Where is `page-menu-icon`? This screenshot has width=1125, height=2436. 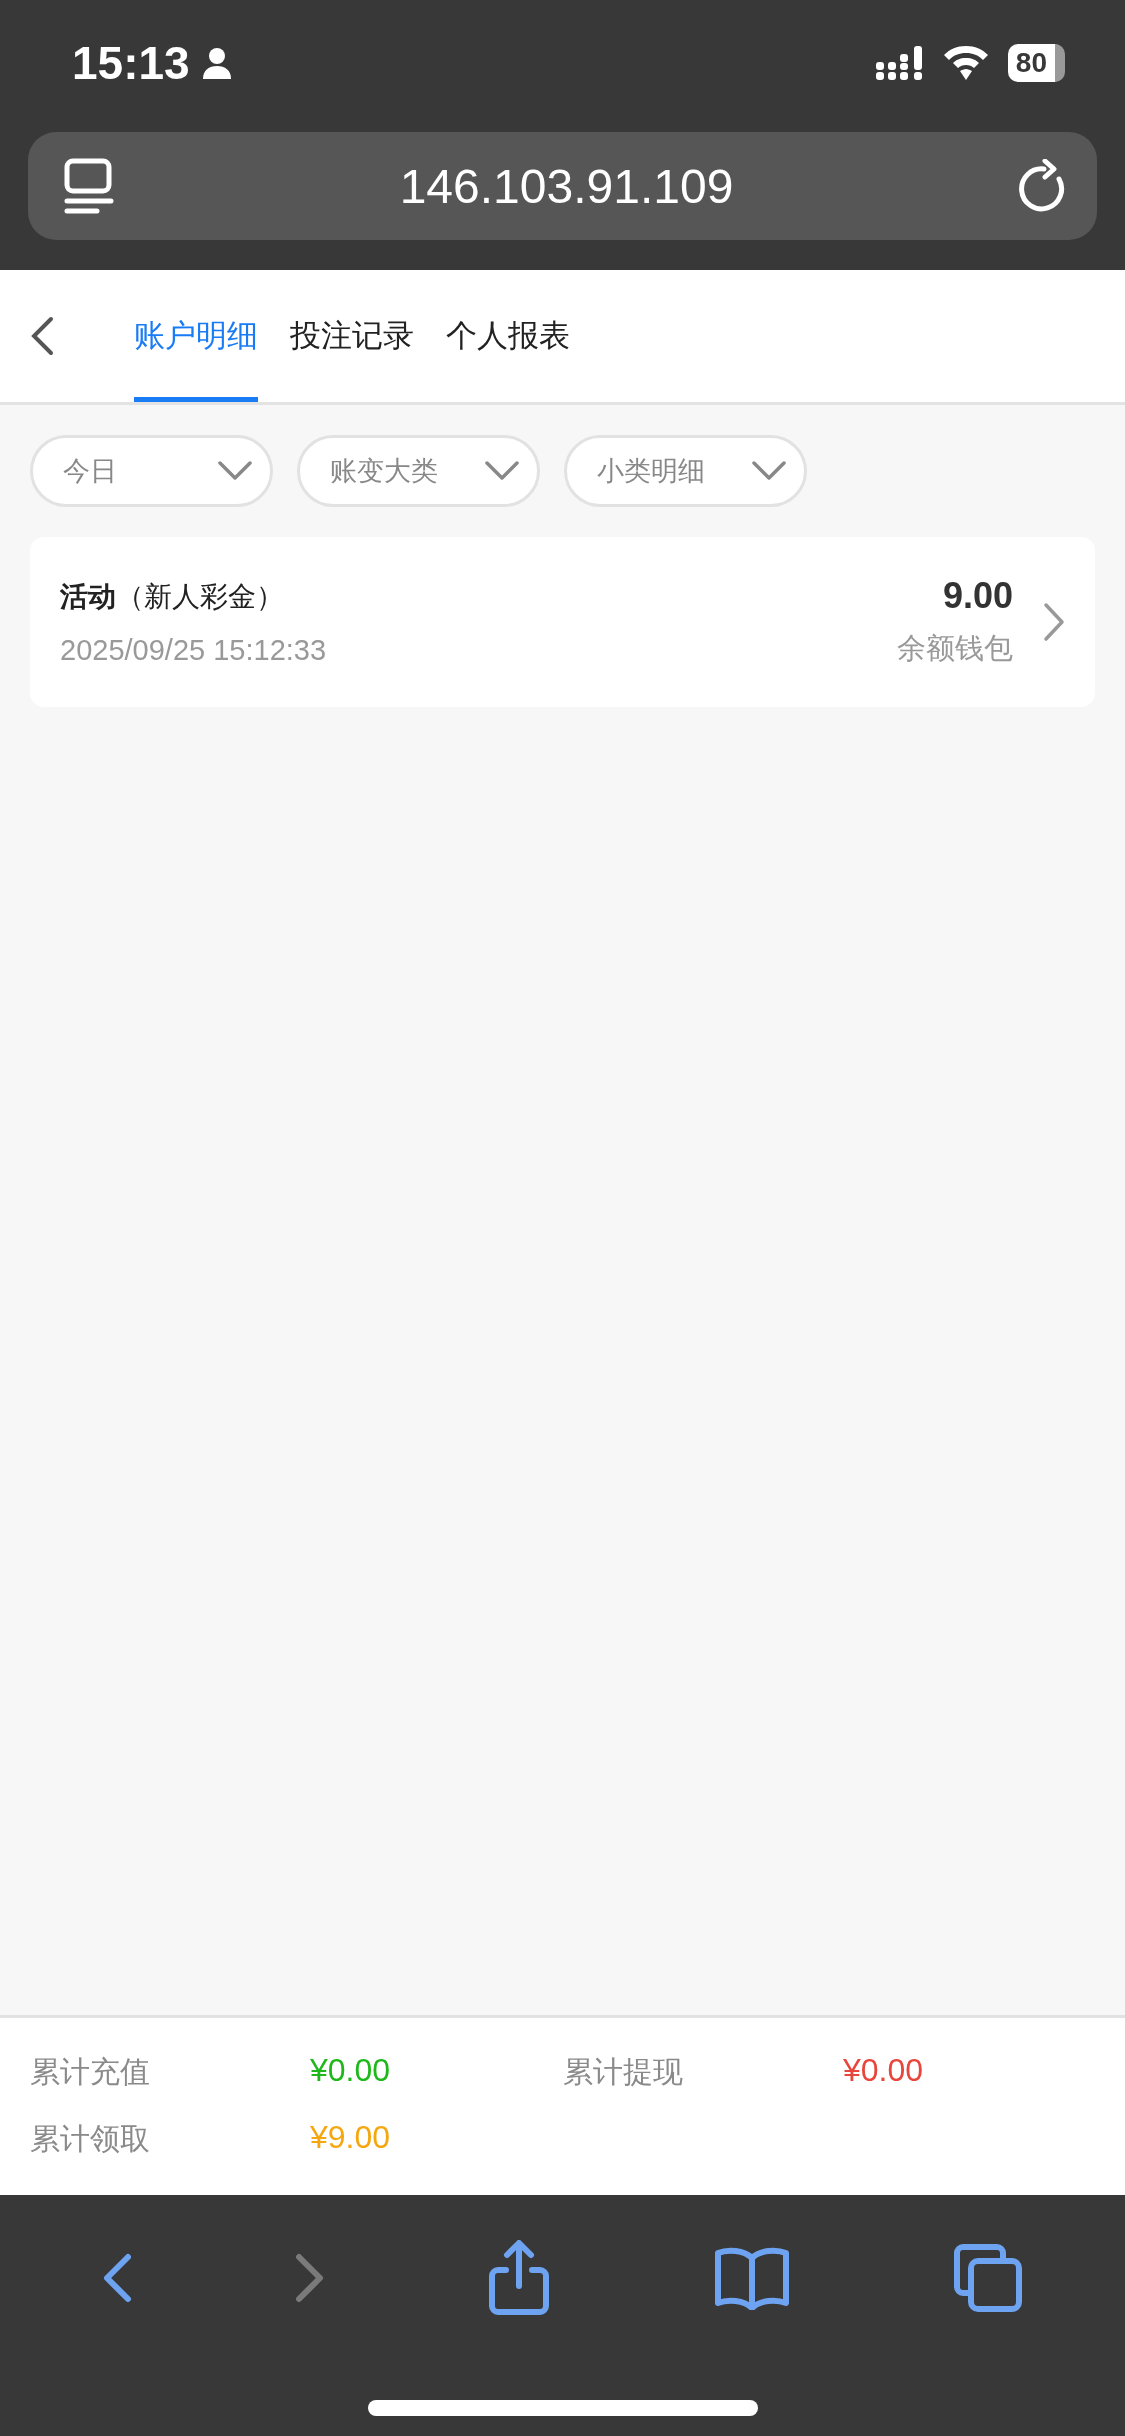 page-menu-icon is located at coordinates (89, 186).